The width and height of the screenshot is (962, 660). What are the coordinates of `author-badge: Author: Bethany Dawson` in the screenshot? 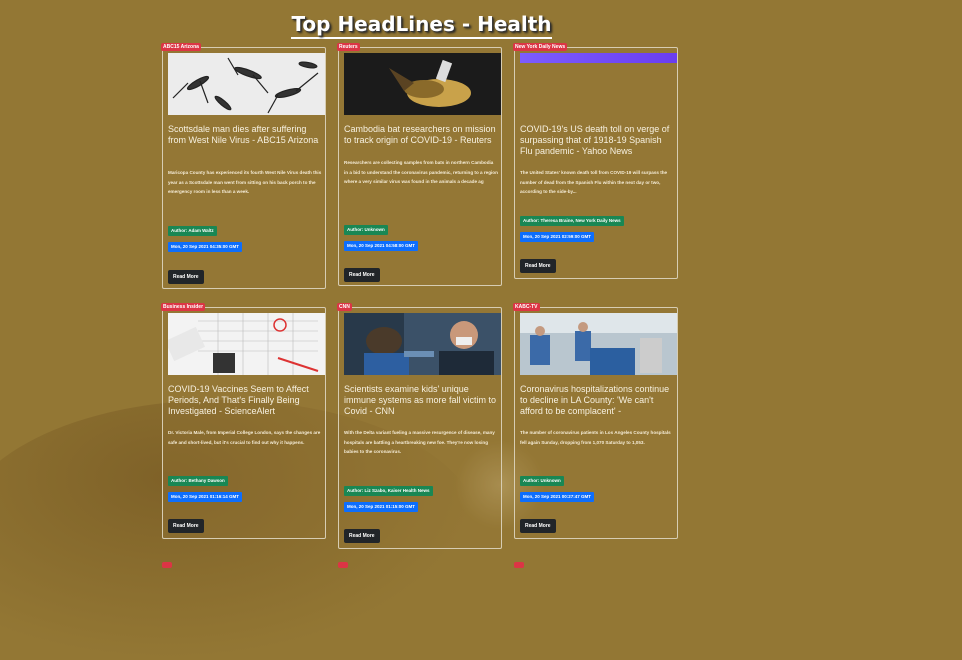 It's located at (198, 481).